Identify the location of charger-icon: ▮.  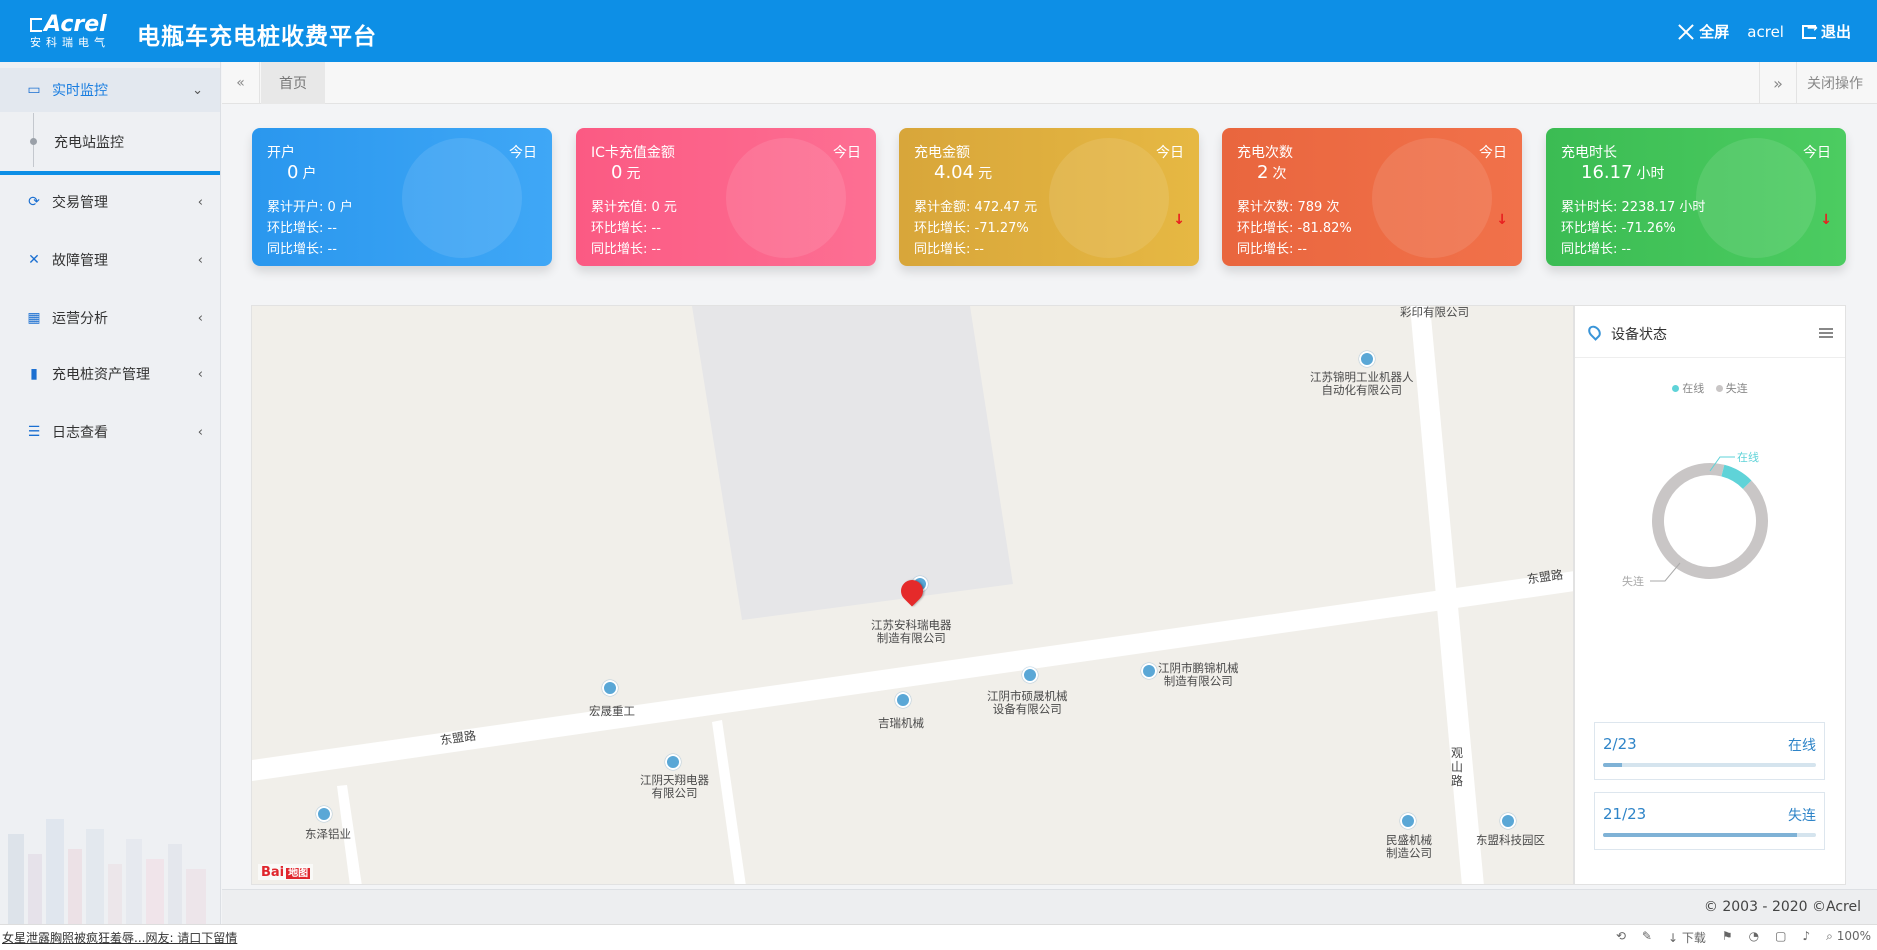
(34, 374).